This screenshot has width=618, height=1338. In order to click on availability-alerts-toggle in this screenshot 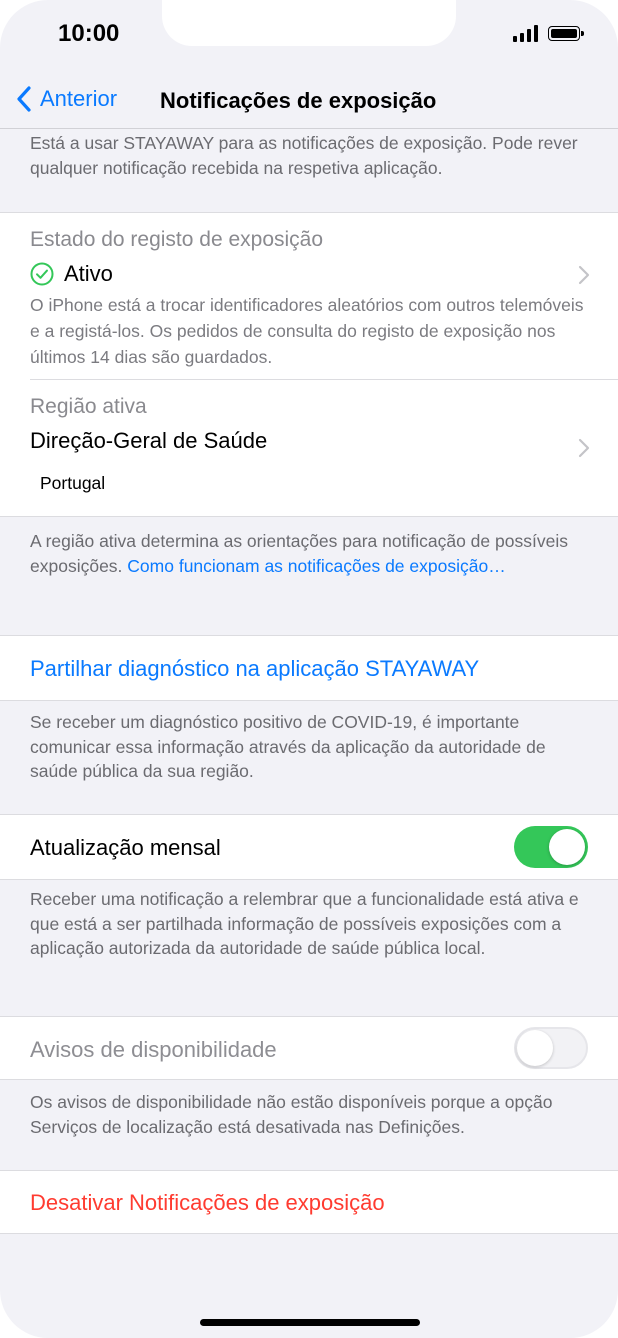, I will do `click(551, 1048)`.